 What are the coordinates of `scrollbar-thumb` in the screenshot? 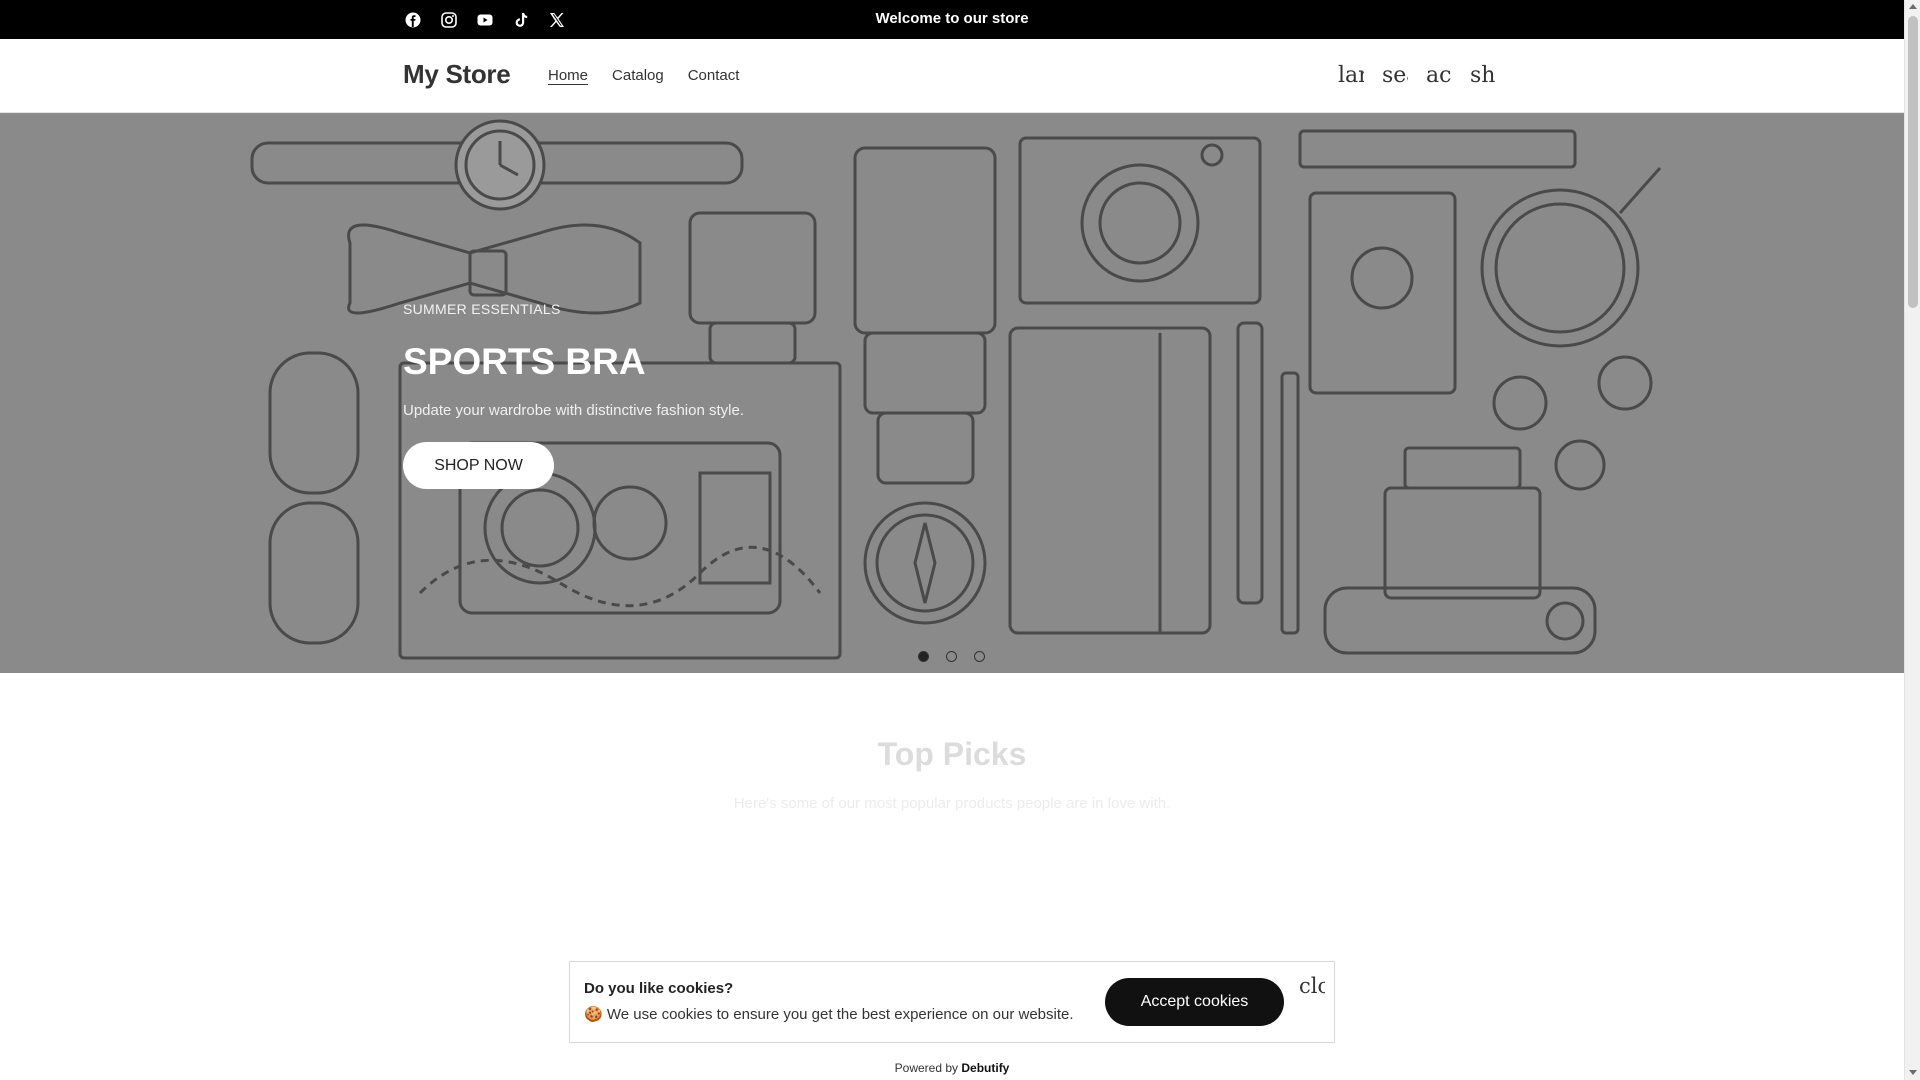 It's located at (1913, 162).